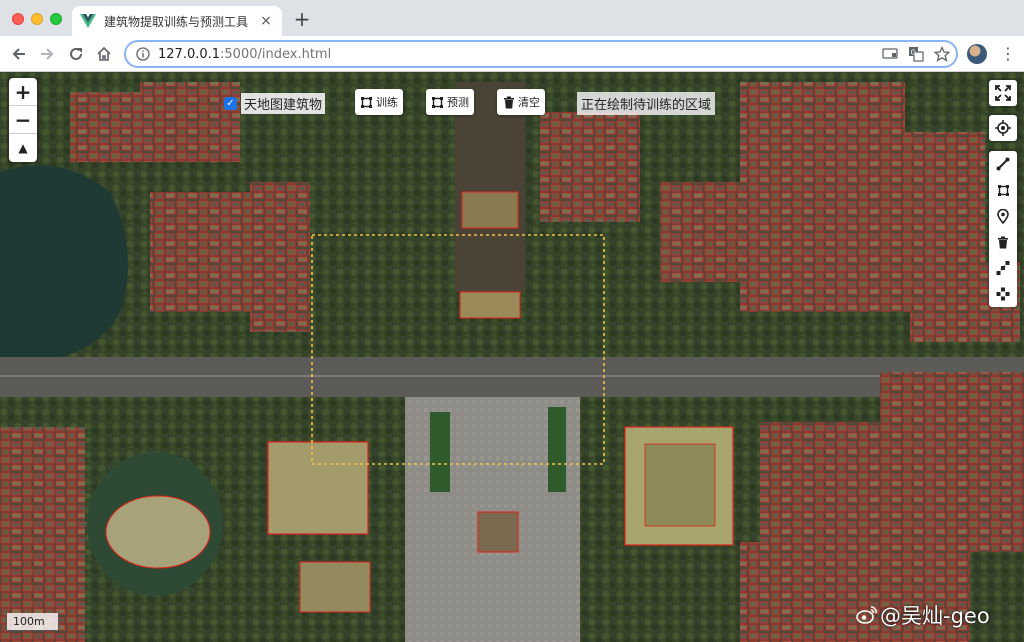 Image resolution: width=1024 pixels, height=642 pixels. I want to click on clear-label: 清空, so click(529, 102).